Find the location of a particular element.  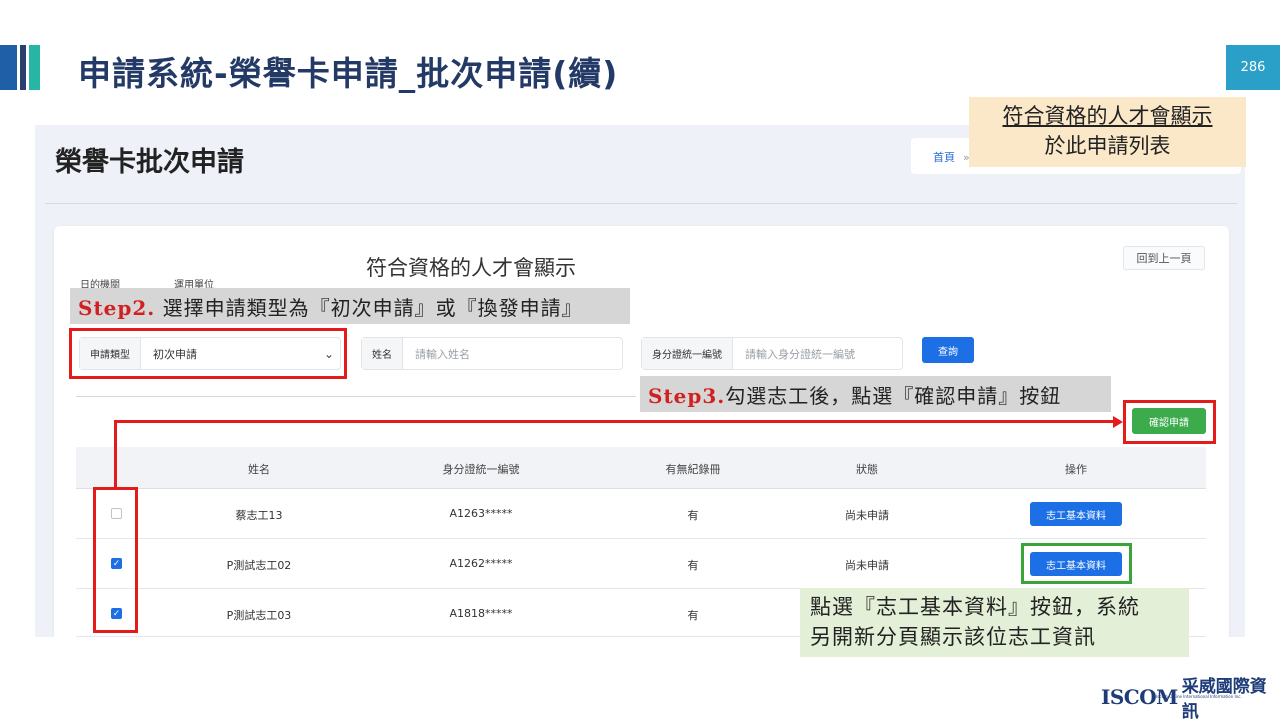

id-field: 身分證統一編號 請輸入身分證統一編號 is located at coordinates (772, 353).